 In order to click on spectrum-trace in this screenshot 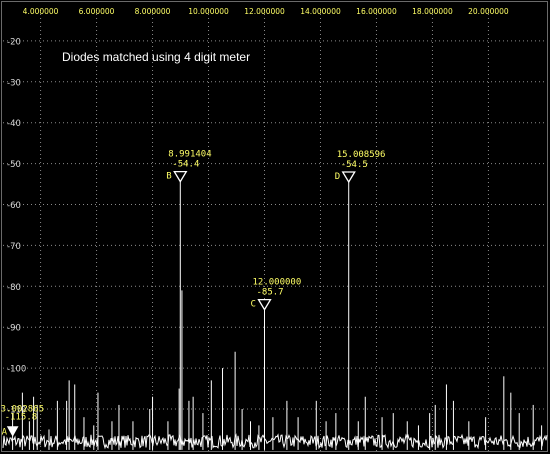, I will do `click(275, 441)`.